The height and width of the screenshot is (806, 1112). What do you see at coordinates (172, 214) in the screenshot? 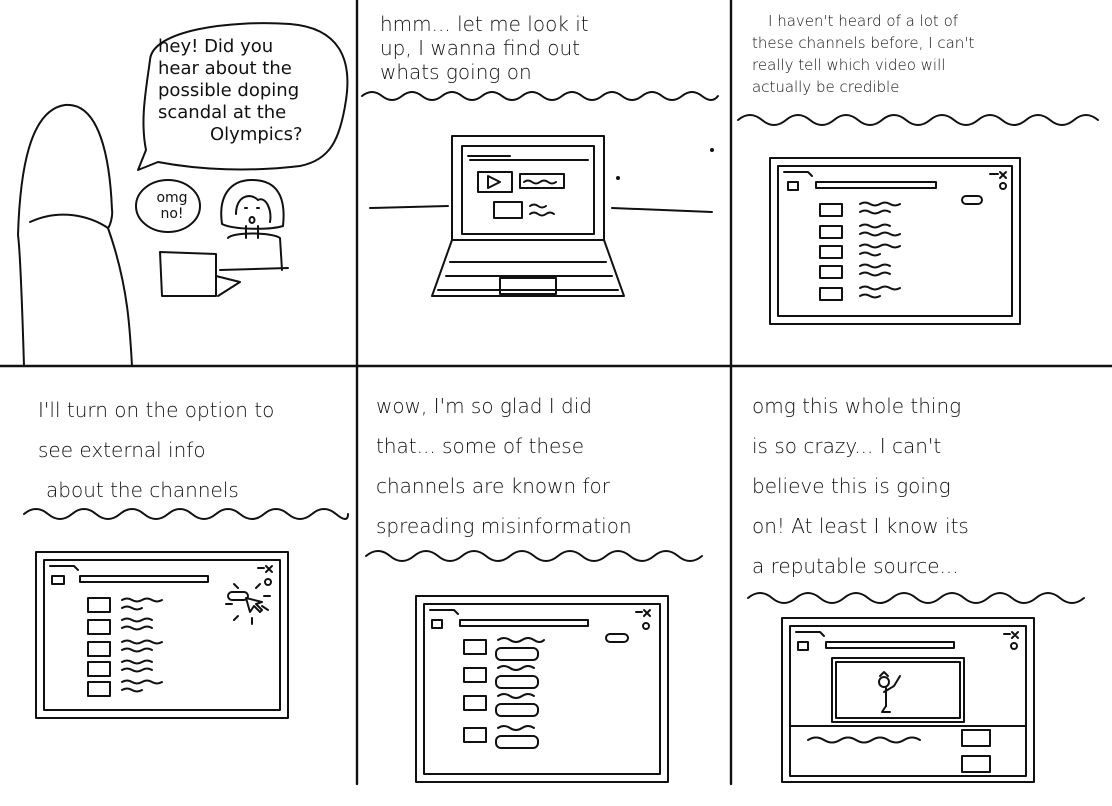
I see `reply-line: no!` at bounding box center [172, 214].